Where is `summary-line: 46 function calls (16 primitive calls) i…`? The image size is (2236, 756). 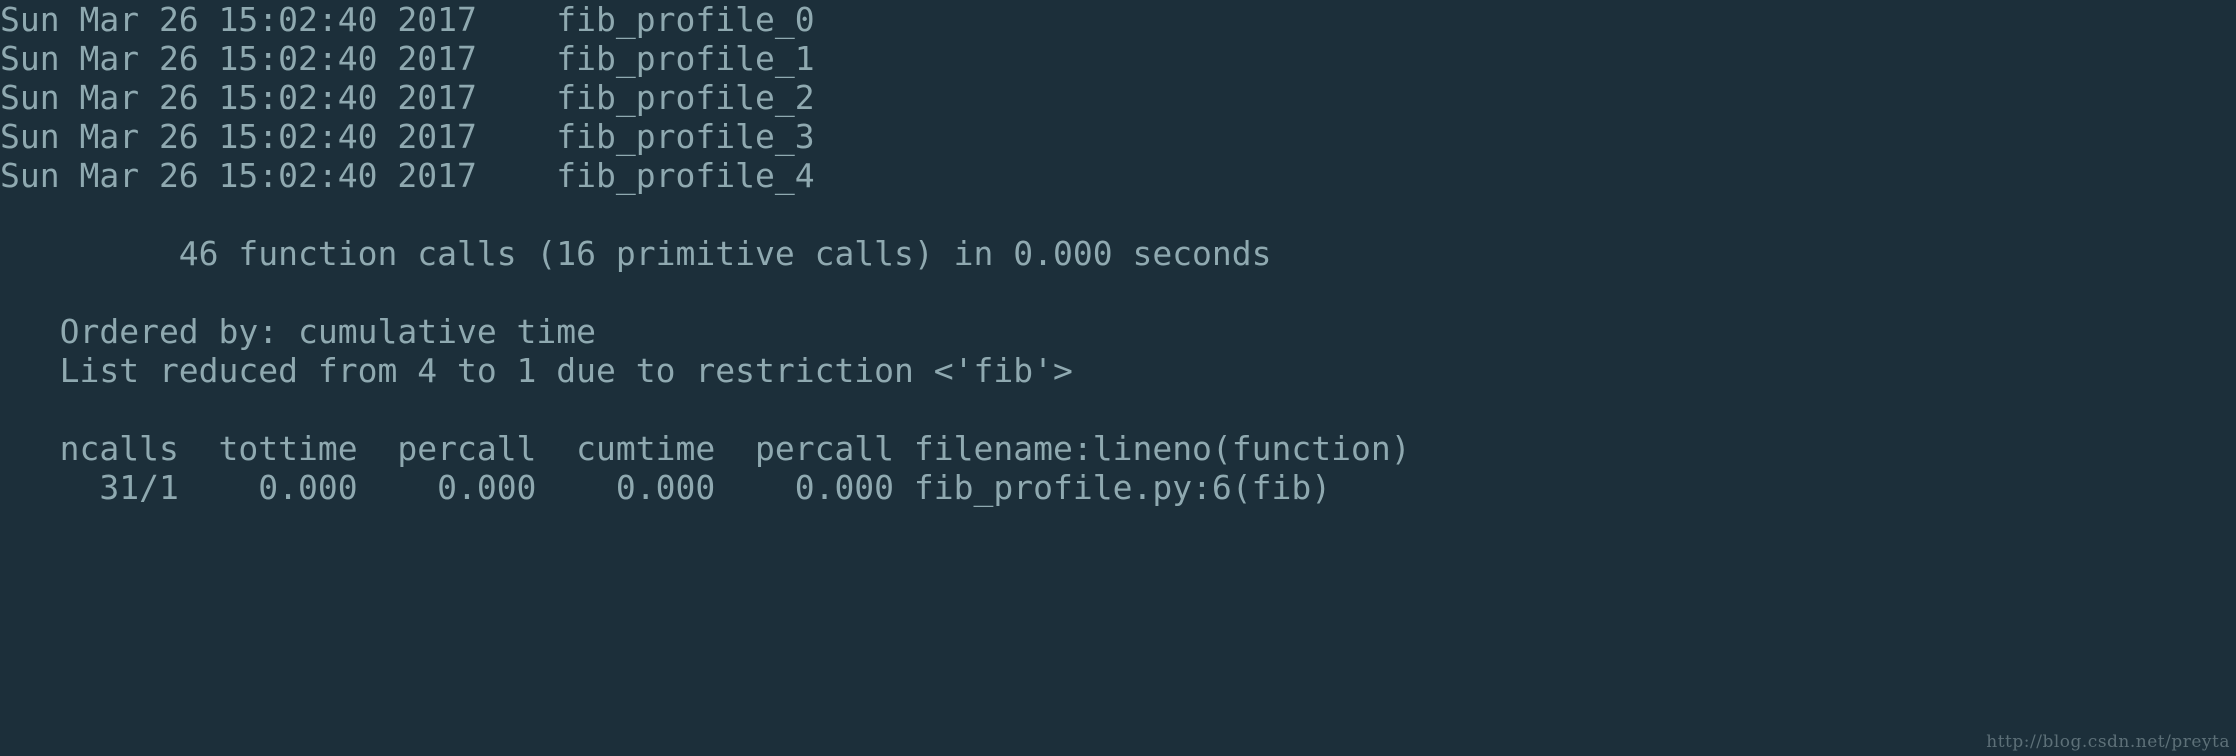 summary-line: 46 function calls (16 primitive calls) i… is located at coordinates (636, 253).